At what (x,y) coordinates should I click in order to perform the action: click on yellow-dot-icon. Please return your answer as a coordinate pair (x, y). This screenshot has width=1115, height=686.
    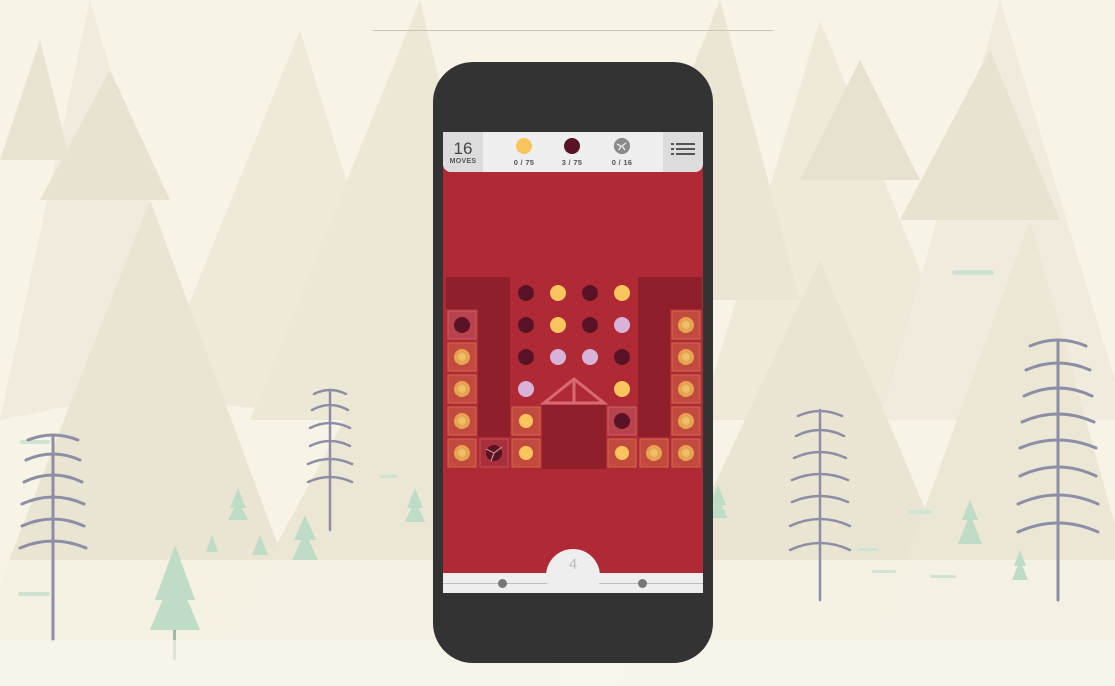
    Looking at the image, I should click on (524, 146).